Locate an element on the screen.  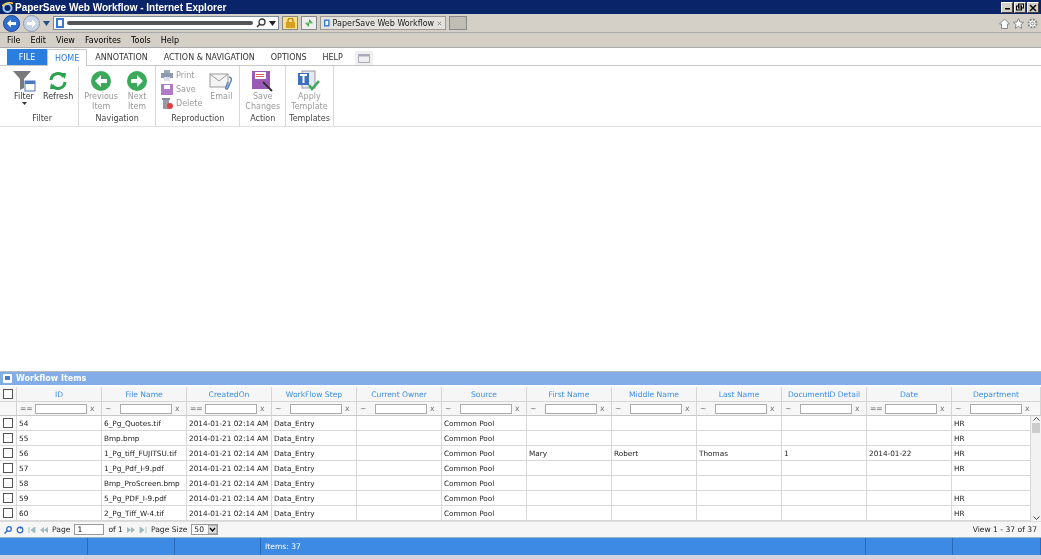
panel-title: Workflow Items is located at coordinates (51, 378).